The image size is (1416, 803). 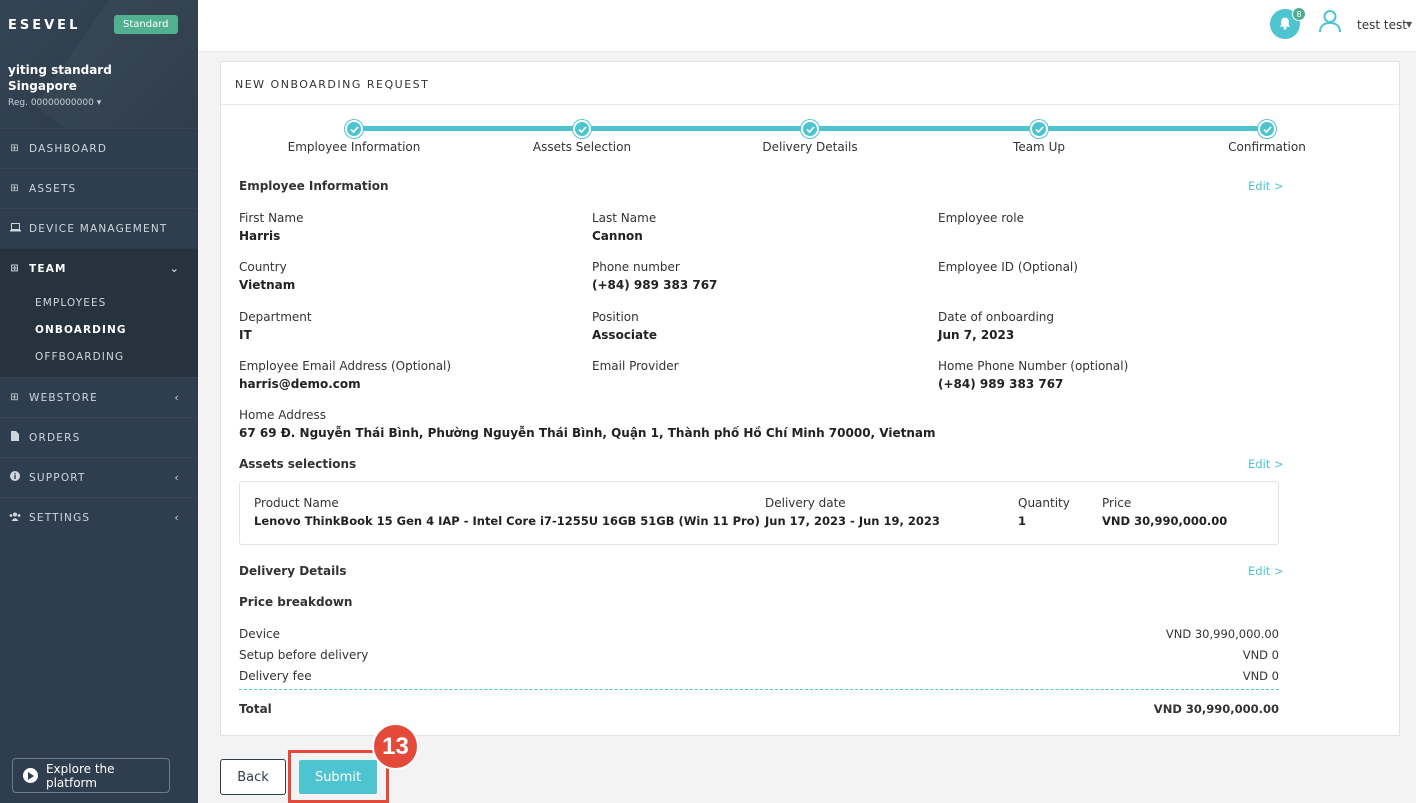 What do you see at coordinates (805, 503) in the screenshot?
I see `column-label: Delivery date` at bounding box center [805, 503].